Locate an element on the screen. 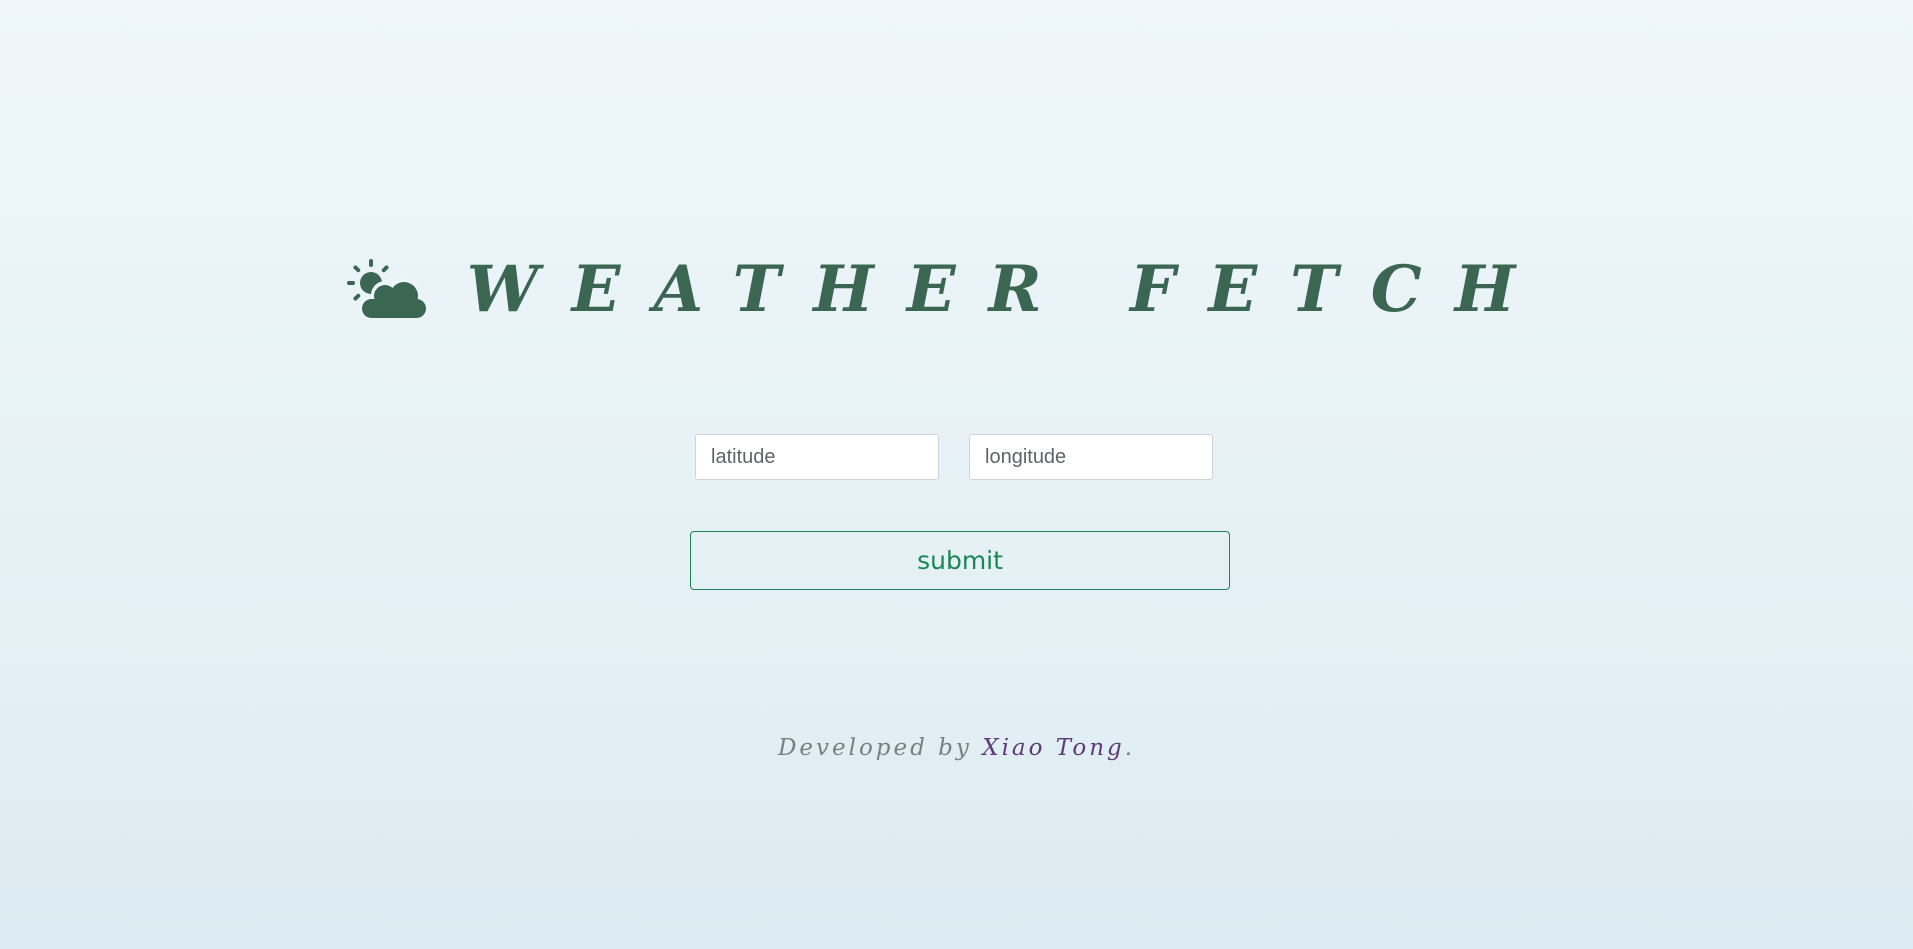  sun-behind-cloud-icon is located at coordinates (387, 290).